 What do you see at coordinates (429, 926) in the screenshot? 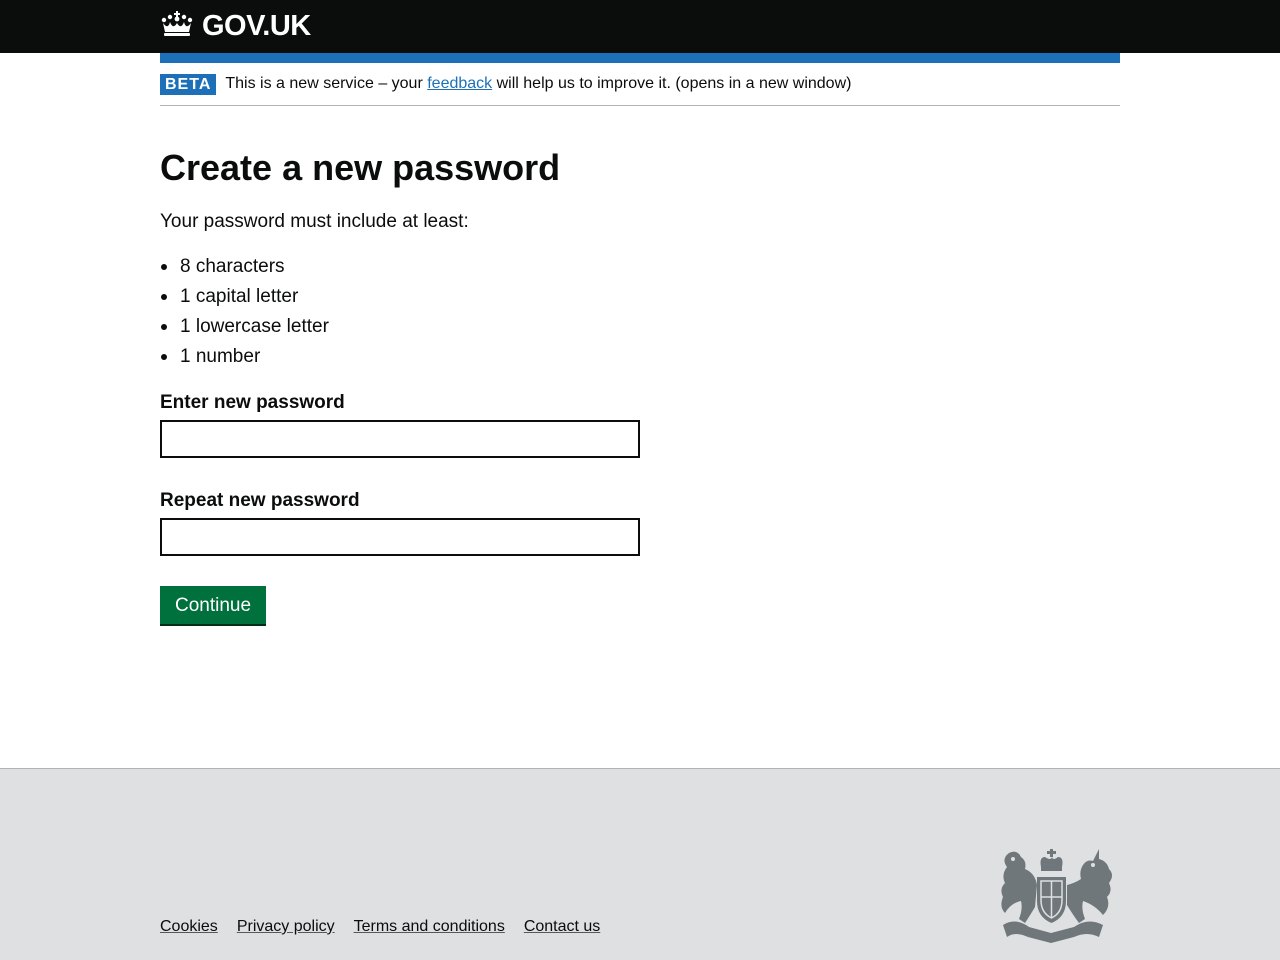
I see `footer-link-terms: Terms and conditions` at bounding box center [429, 926].